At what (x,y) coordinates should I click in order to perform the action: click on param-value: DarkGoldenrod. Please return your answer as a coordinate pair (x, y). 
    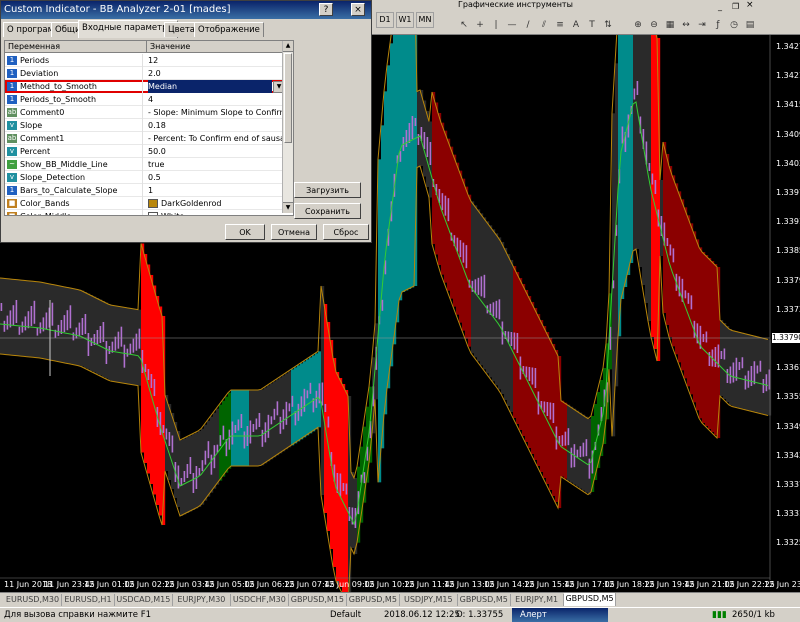
    Looking at the image, I should click on (216, 203).